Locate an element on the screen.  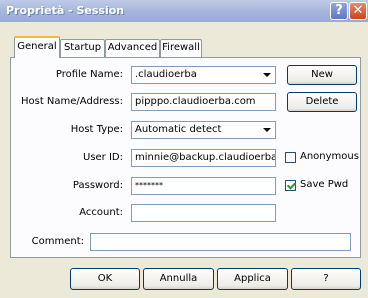
comment-input is located at coordinates (220, 242).